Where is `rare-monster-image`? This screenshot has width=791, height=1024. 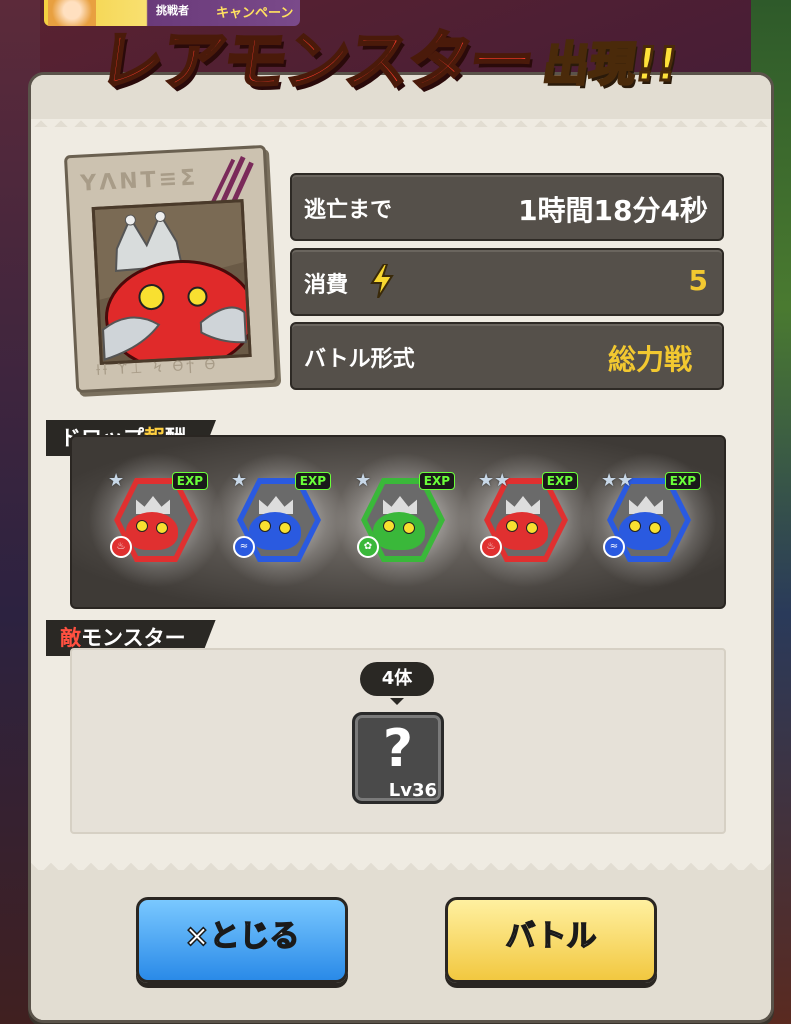
rare-monster-image is located at coordinates (173, 283).